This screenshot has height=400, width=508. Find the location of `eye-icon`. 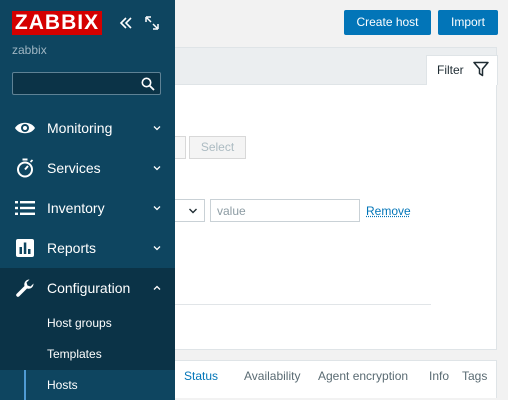

eye-icon is located at coordinates (25, 128).